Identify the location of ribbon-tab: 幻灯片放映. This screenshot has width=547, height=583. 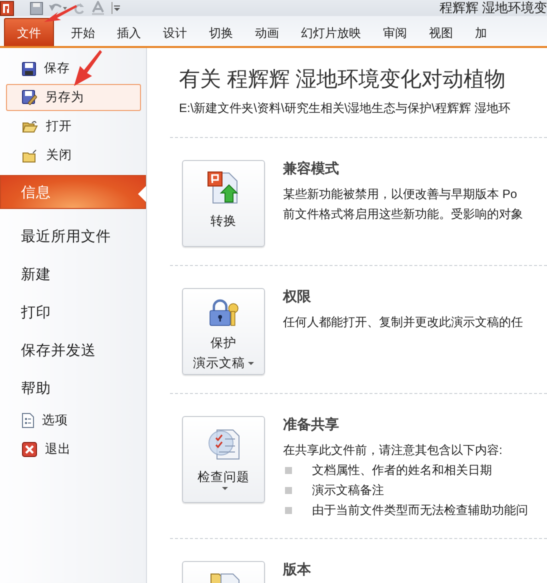
(331, 33).